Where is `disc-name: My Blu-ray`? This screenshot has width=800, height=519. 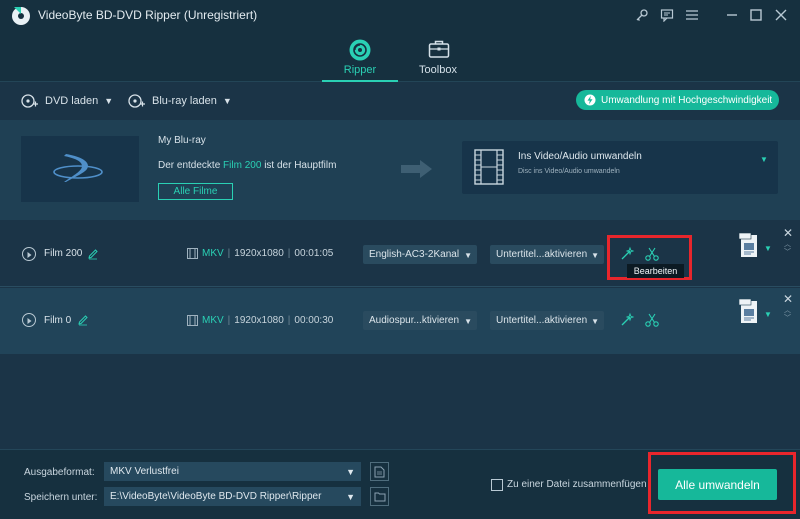
disc-name: My Blu-ray is located at coordinates (182, 140).